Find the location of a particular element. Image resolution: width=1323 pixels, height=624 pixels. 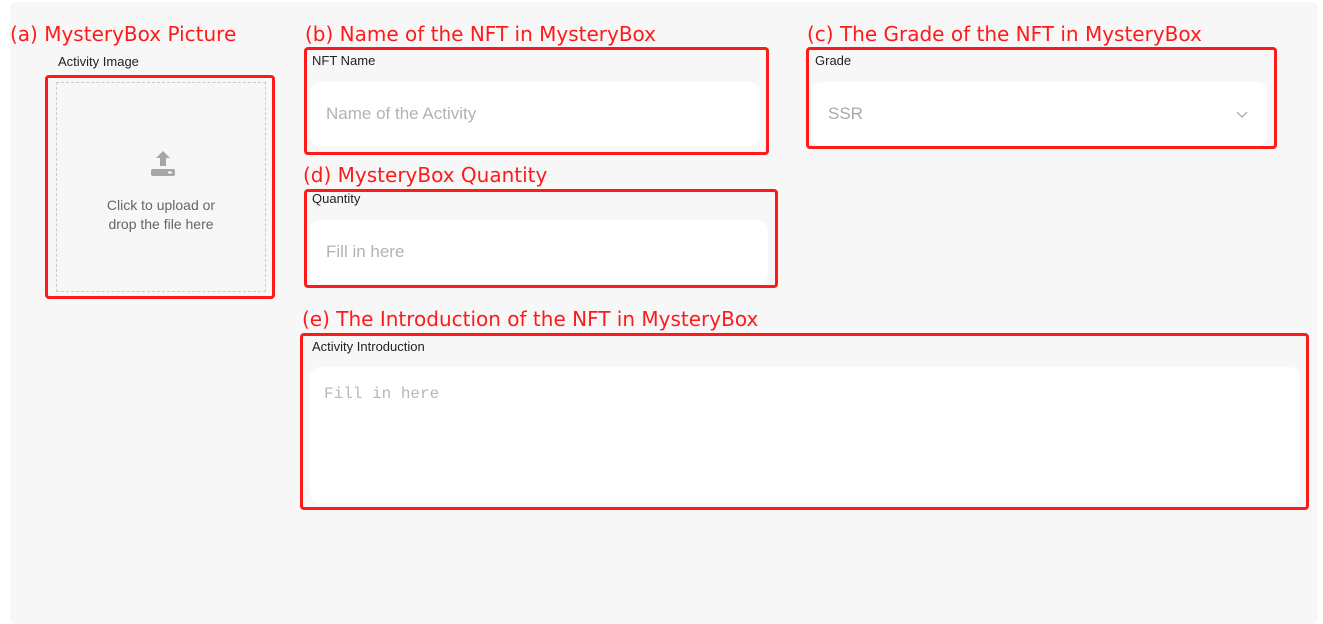

nft-name-input: Name of the Activity is located at coordinates (535, 114).